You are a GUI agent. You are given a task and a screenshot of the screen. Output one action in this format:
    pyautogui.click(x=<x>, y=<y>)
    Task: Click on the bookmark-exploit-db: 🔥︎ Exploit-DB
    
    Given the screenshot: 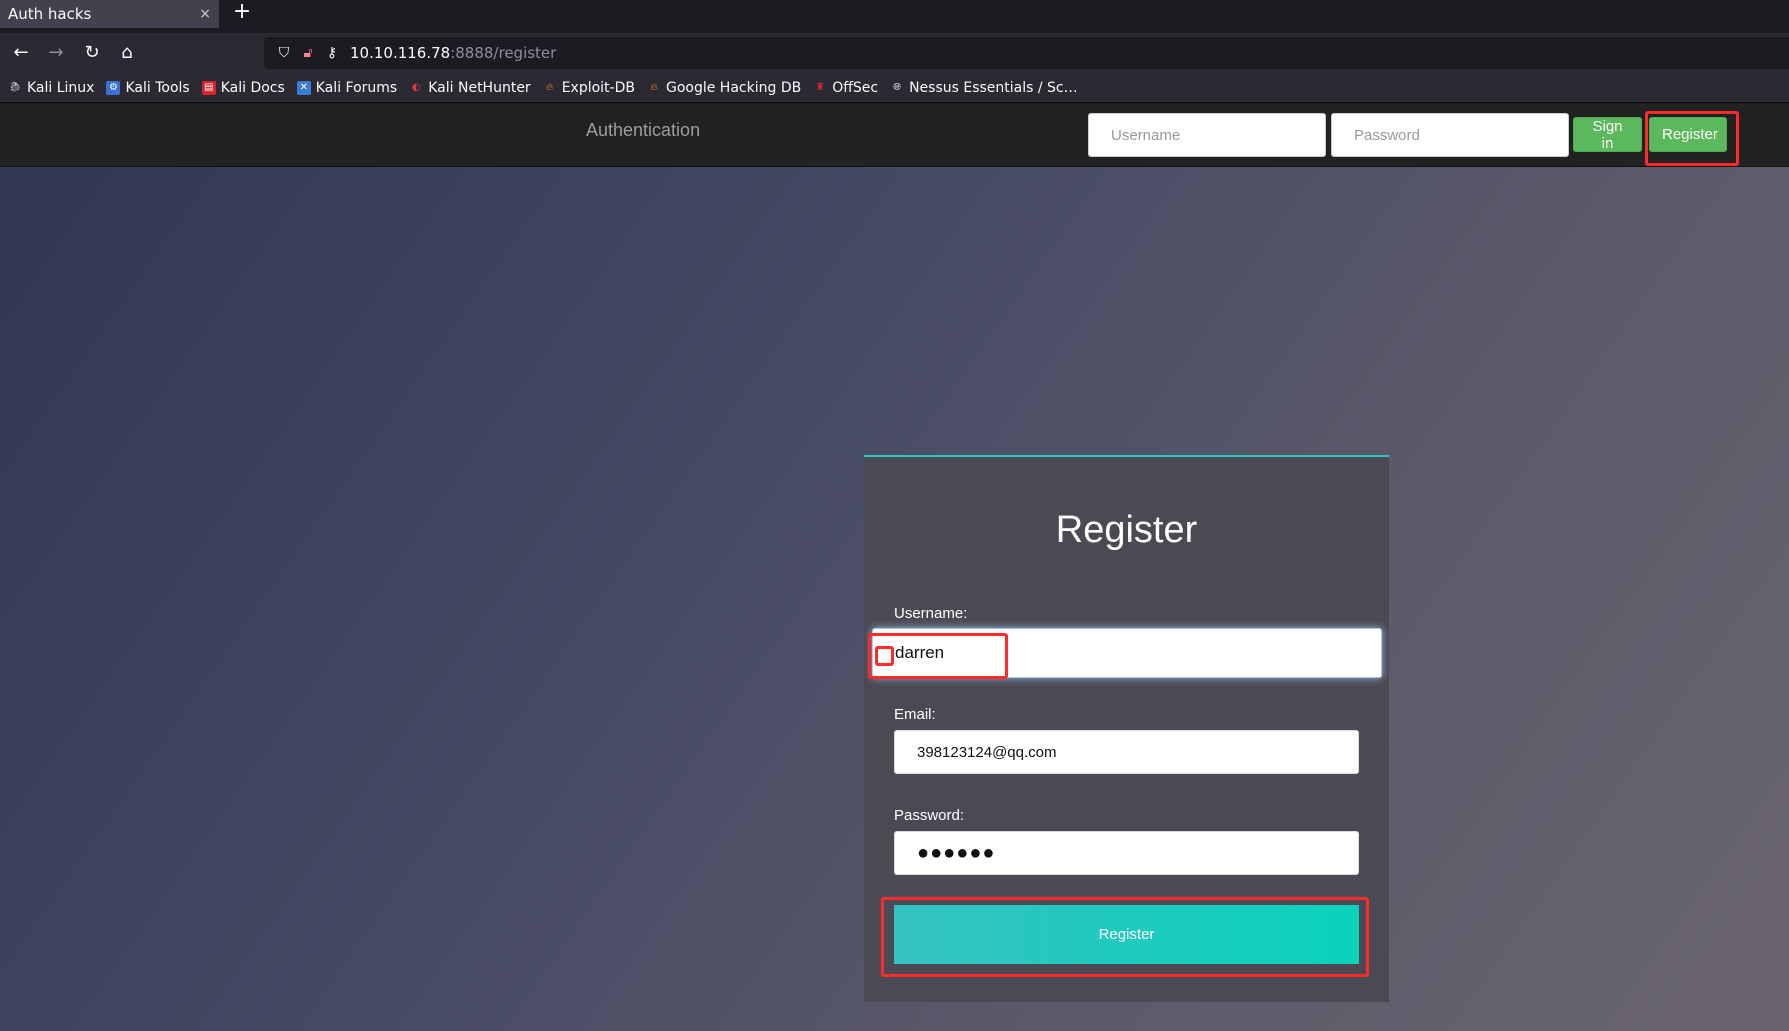 What is the action you would take?
    pyautogui.click(x=589, y=88)
    